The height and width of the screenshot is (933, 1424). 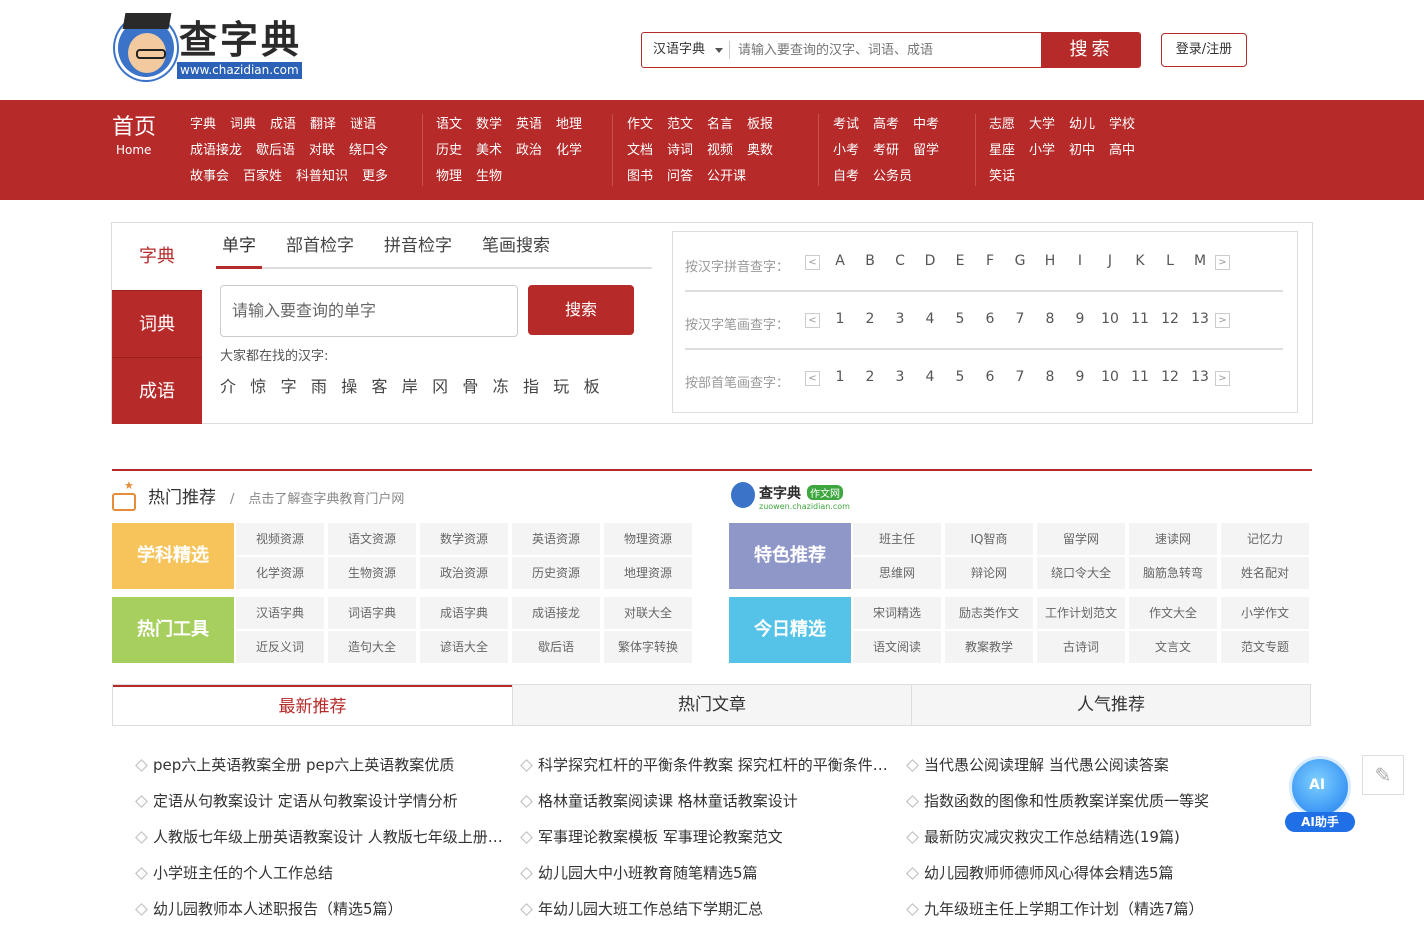 What do you see at coordinates (960, 261) in the screenshot?
I see `index-item: E` at bounding box center [960, 261].